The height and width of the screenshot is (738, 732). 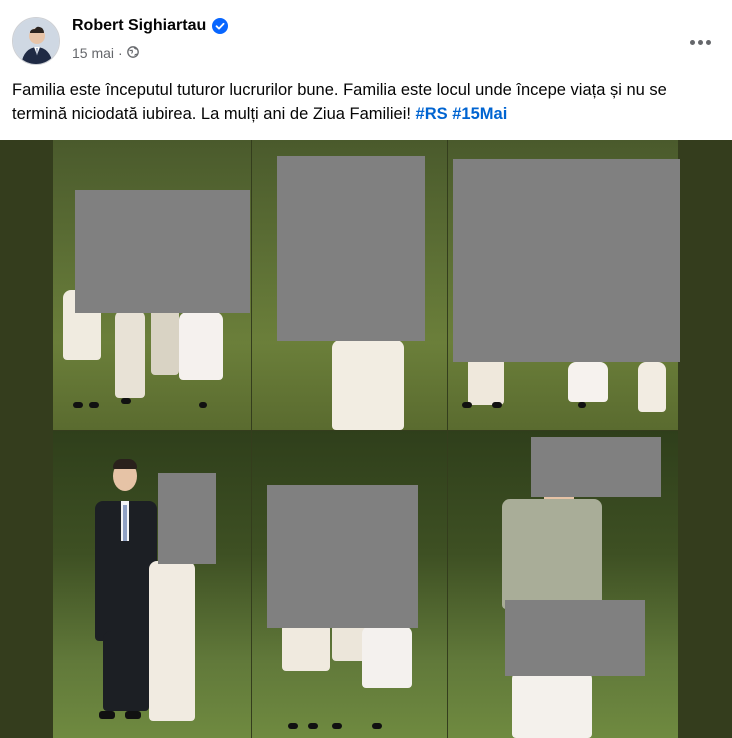 What do you see at coordinates (432, 114) in the screenshot?
I see `hashtag-rs: #RS` at bounding box center [432, 114].